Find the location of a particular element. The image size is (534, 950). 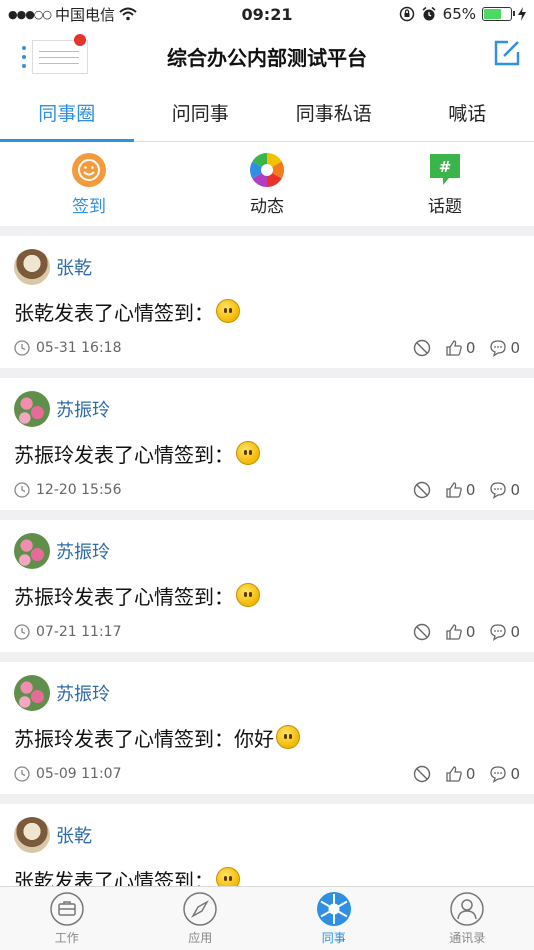

subcat-feed: 动态 is located at coordinates (267, 184).